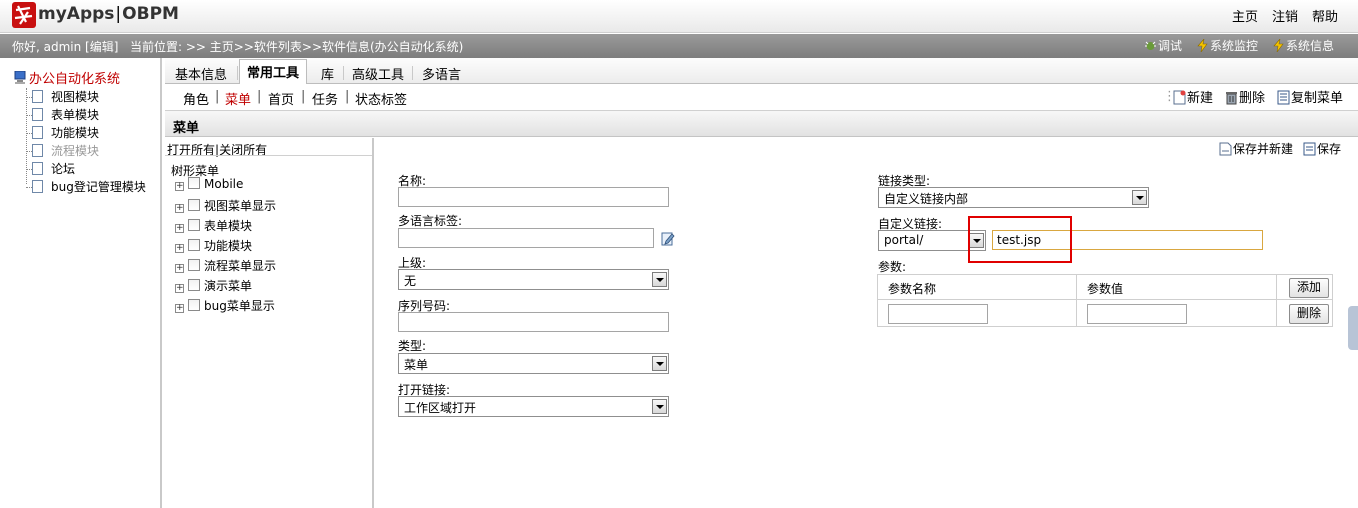  What do you see at coordinates (1227, 45) in the screenshot?
I see `system-monitor-button: 系统监控` at bounding box center [1227, 45].